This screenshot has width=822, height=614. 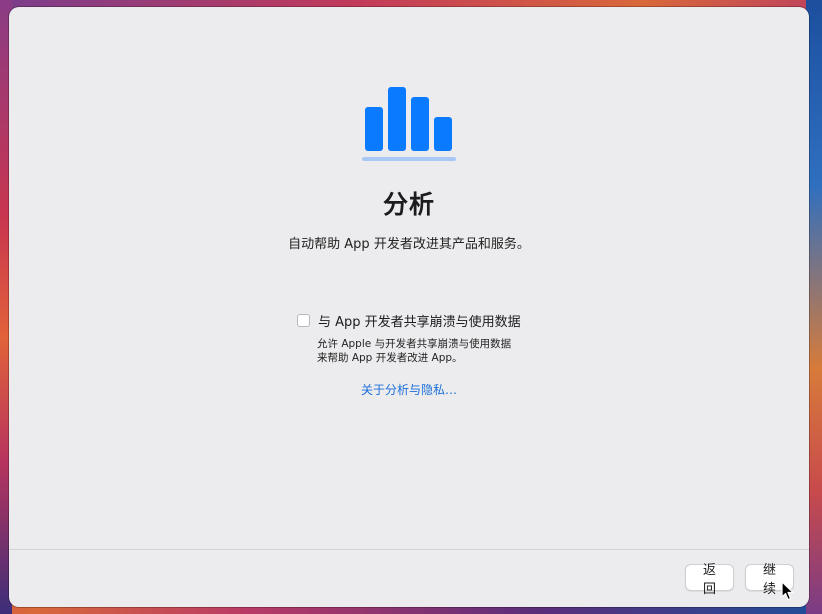 What do you see at coordinates (303, 320) in the screenshot?
I see `share-analytics-checkbox` at bounding box center [303, 320].